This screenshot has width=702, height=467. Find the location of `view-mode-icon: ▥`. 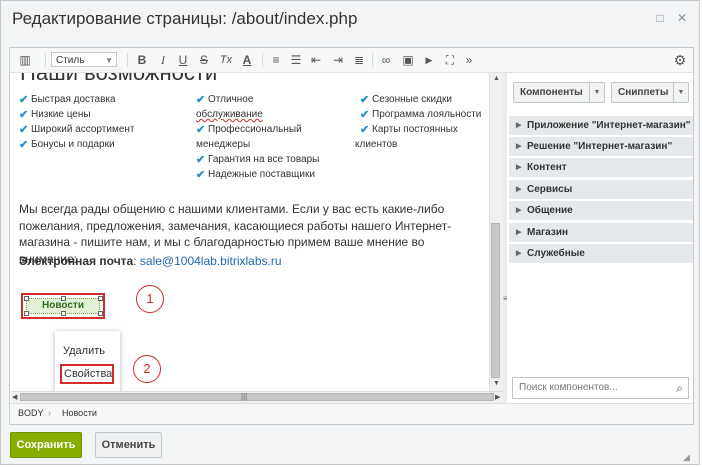

view-mode-icon: ▥ is located at coordinates (25, 60).